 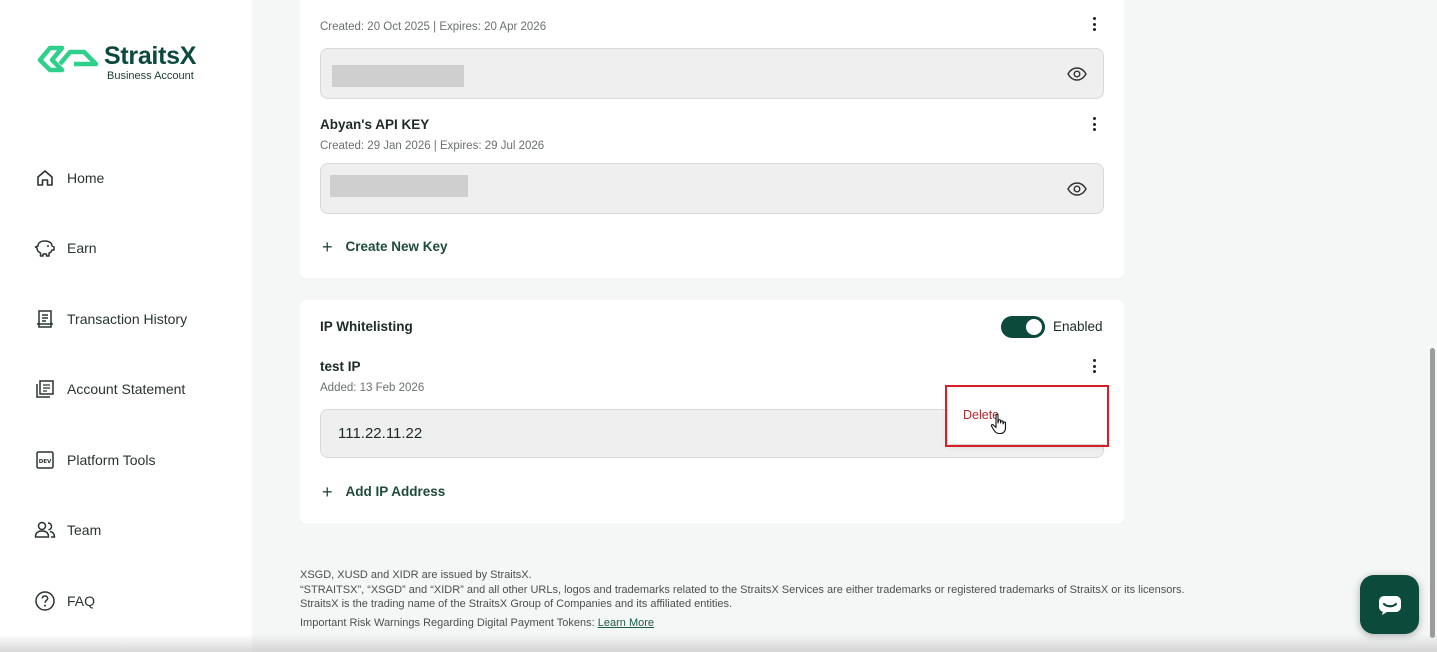 What do you see at coordinates (718, 643) in the screenshot?
I see `bottom-shade` at bounding box center [718, 643].